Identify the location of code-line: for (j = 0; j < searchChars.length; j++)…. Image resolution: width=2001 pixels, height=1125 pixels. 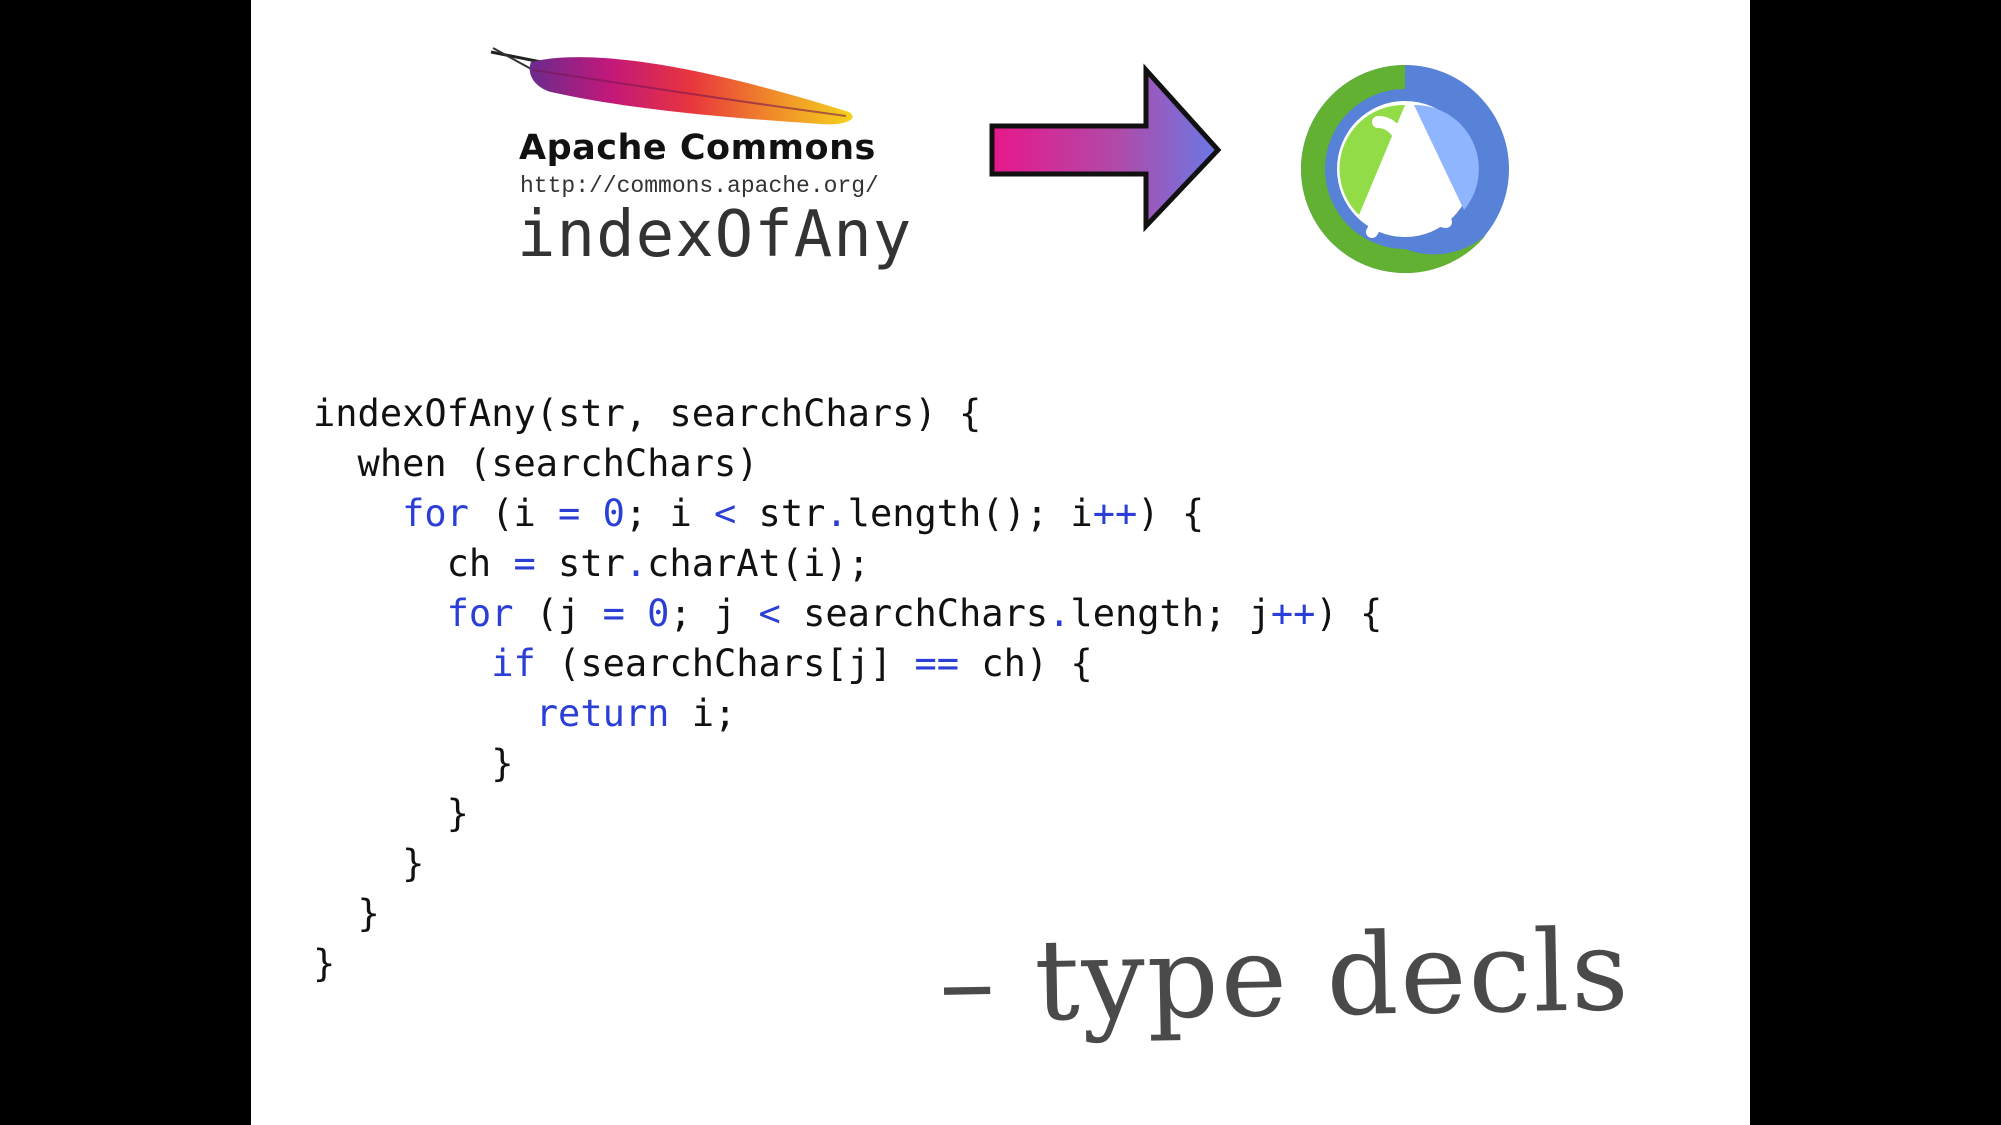
(848, 614).